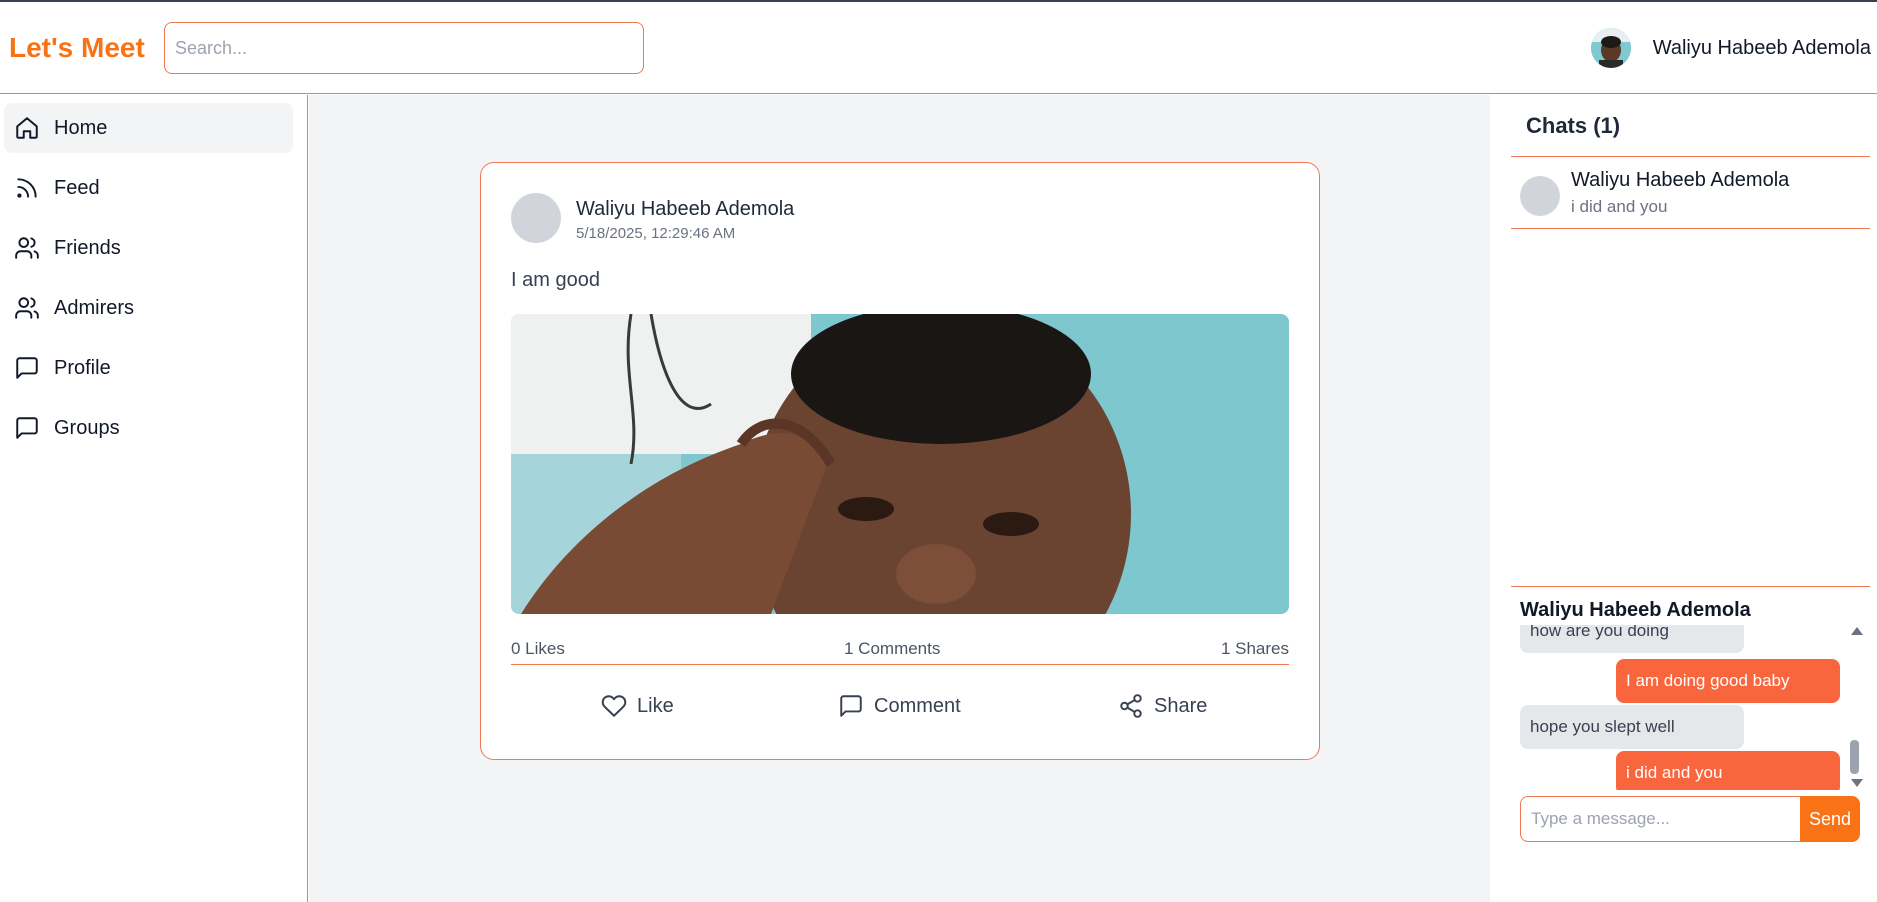 Image resolution: width=1877 pixels, height=902 pixels. What do you see at coordinates (917, 705) in the screenshot?
I see `comment-label: Comment` at bounding box center [917, 705].